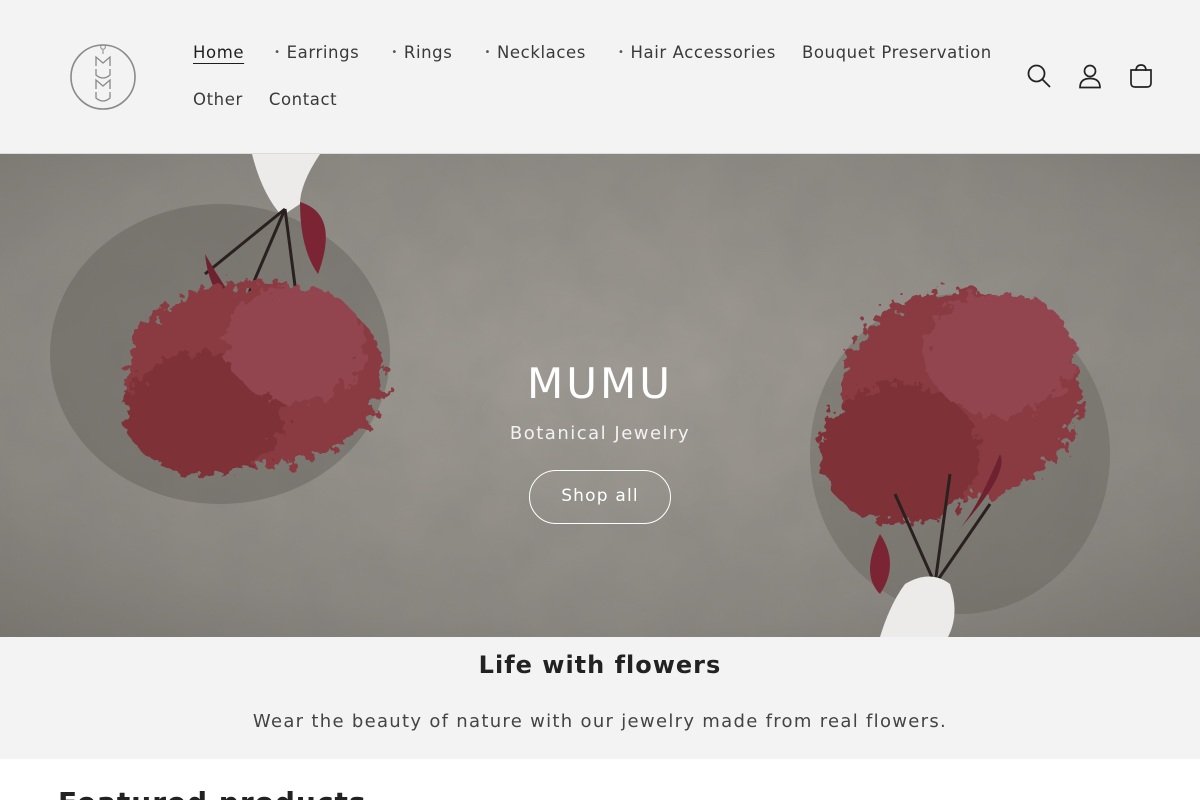  Describe the element at coordinates (600, 665) in the screenshot. I see `intro-title: Life with flowers` at that location.